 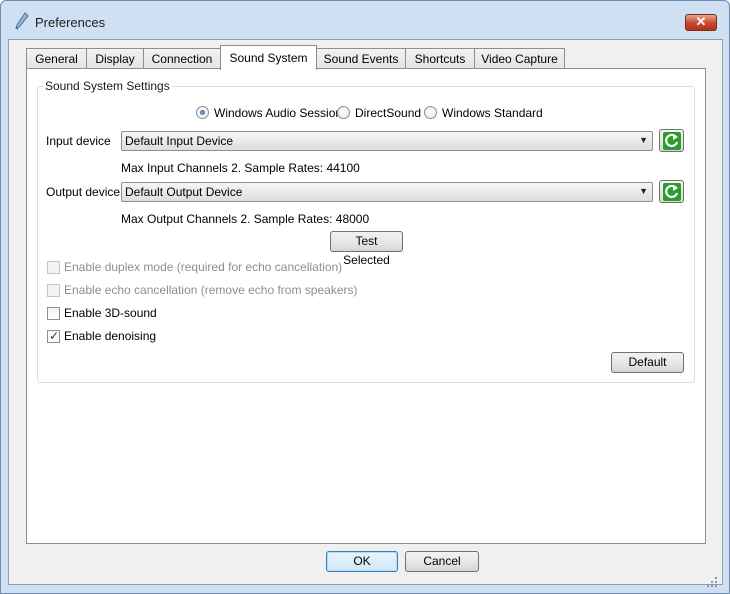 What do you see at coordinates (492, 113) in the screenshot?
I see `radio-label: Windows Standard` at bounding box center [492, 113].